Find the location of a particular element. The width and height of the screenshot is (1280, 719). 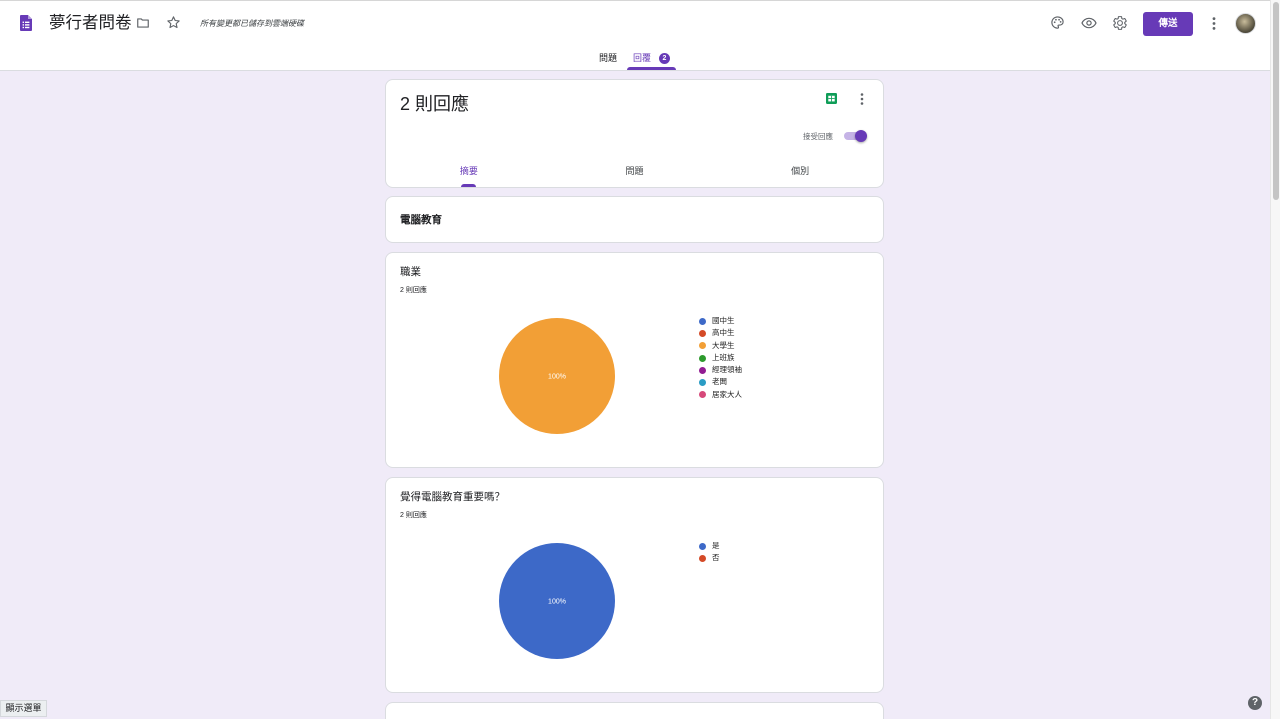

question-summary-card is located at coordinates (634, 710).